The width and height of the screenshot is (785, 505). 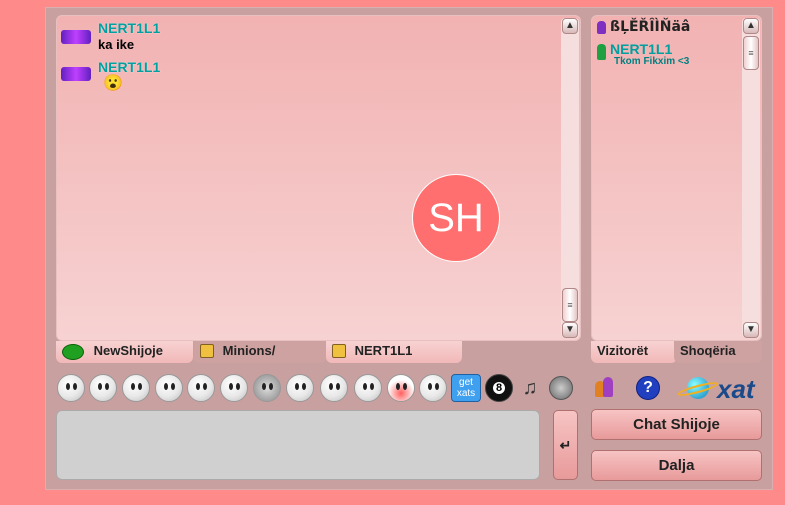 I want to click on userlist-item: NERT1L1, so click(x=641, y=49).